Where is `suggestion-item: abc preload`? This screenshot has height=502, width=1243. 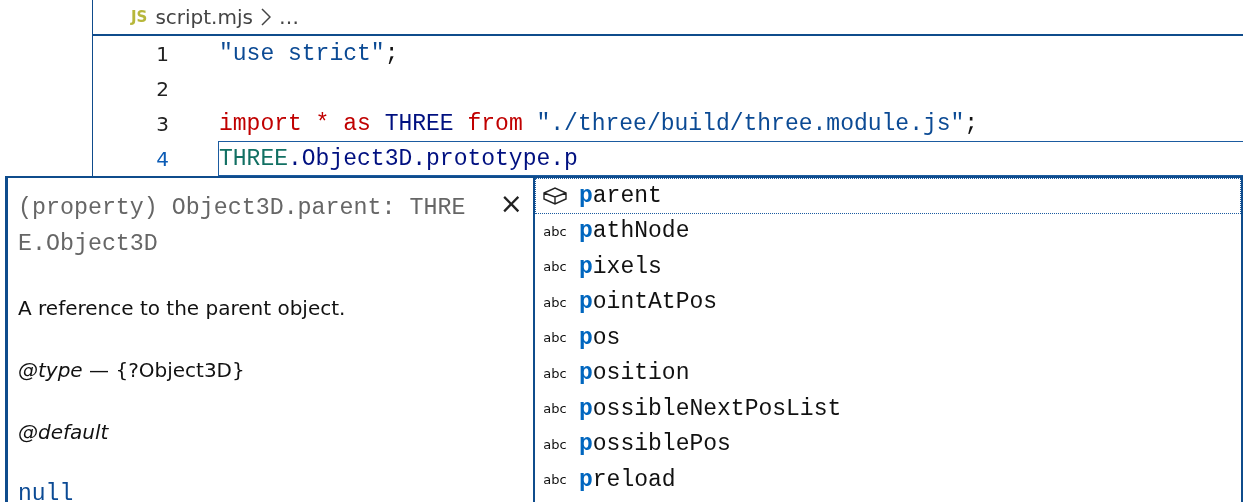
suggestion-item: abc preload is located at coordinates (888, 480).